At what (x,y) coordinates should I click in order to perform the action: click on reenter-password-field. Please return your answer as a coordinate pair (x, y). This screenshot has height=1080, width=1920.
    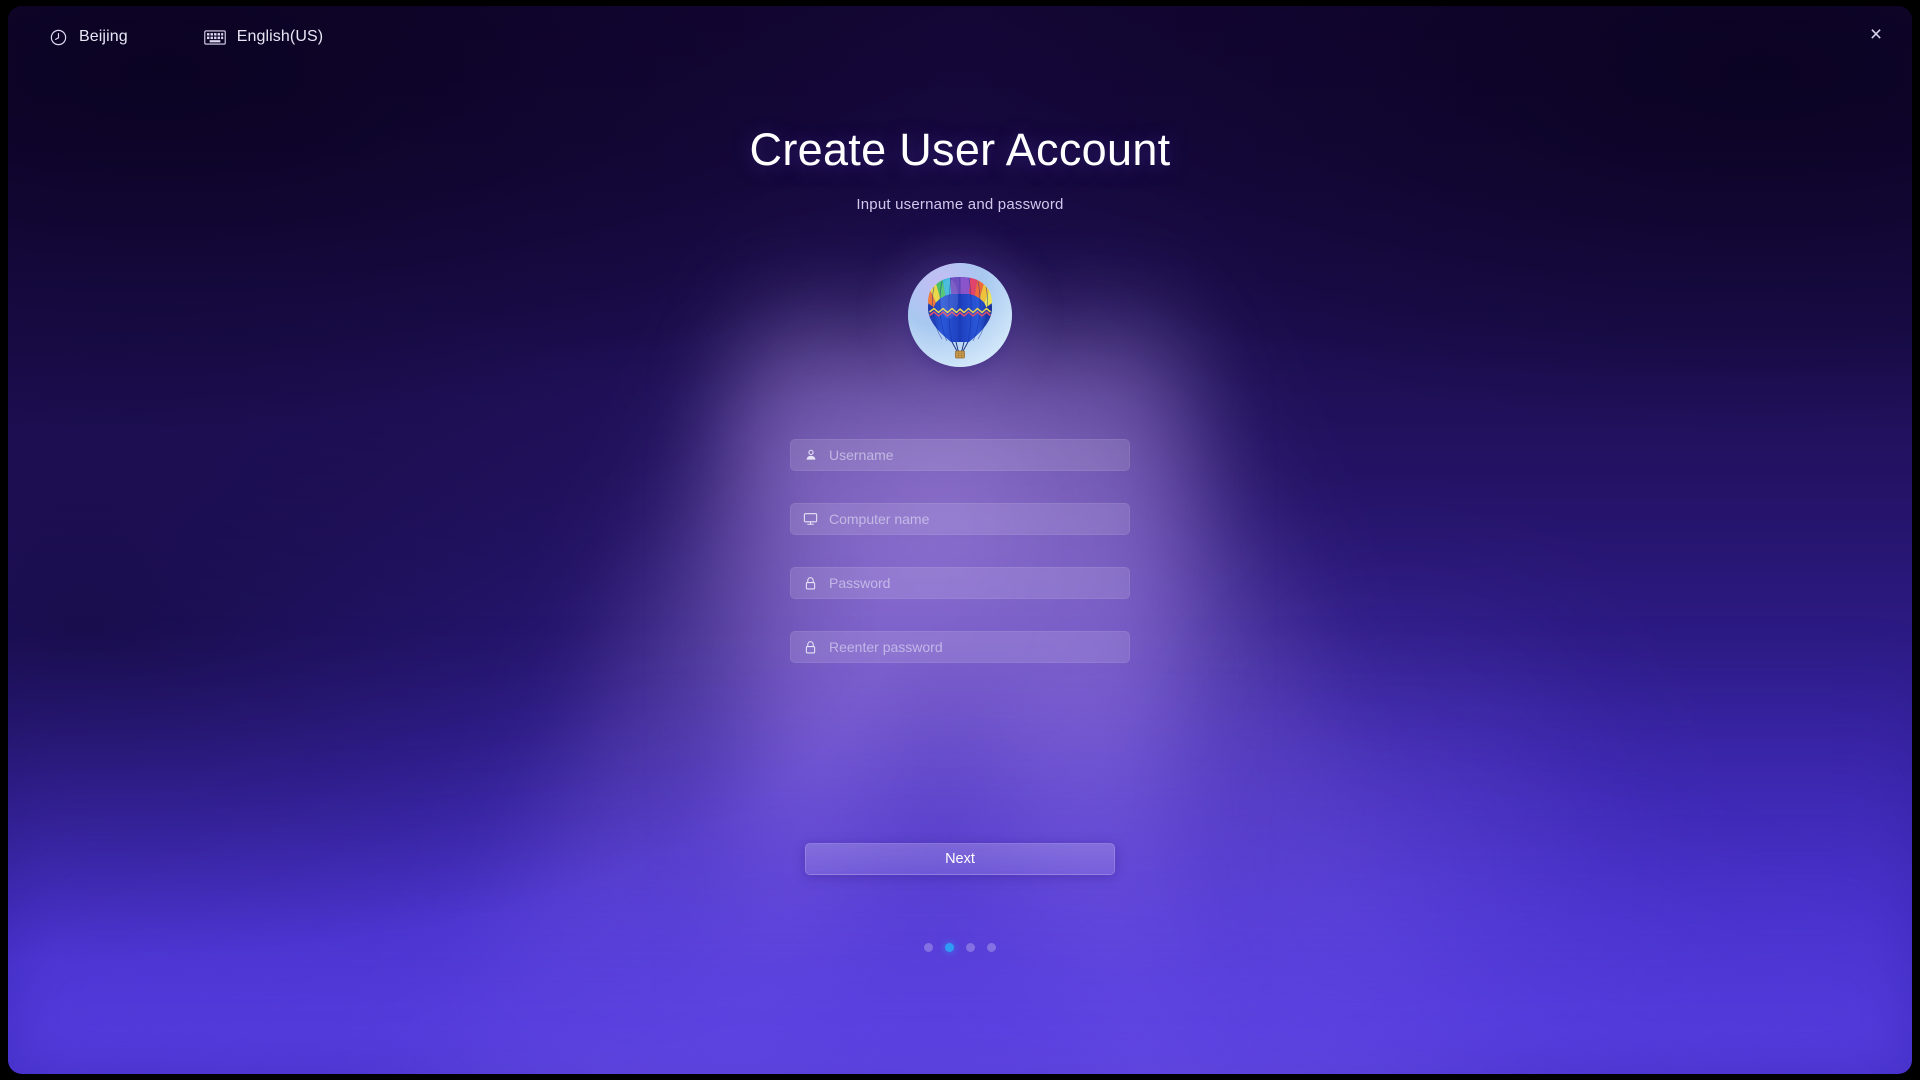
    Looking at the image, I should click on (960, 647).